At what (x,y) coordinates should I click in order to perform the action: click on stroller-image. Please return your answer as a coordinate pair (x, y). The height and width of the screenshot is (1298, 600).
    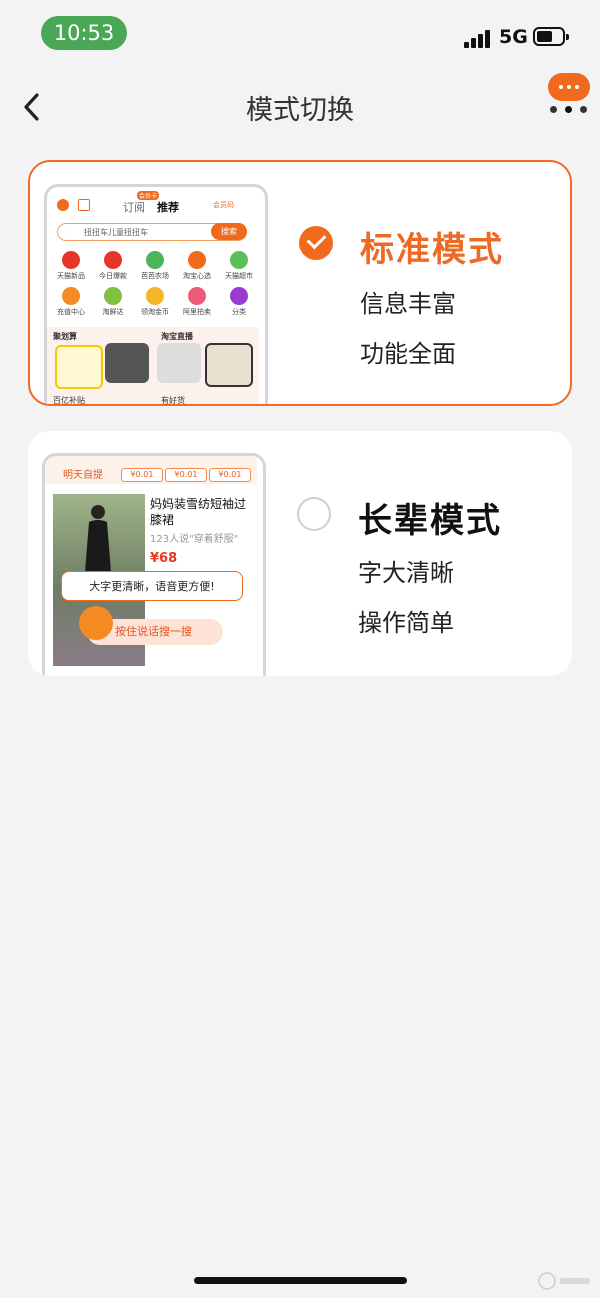
    Looking at the image, I should click on (179, 363).